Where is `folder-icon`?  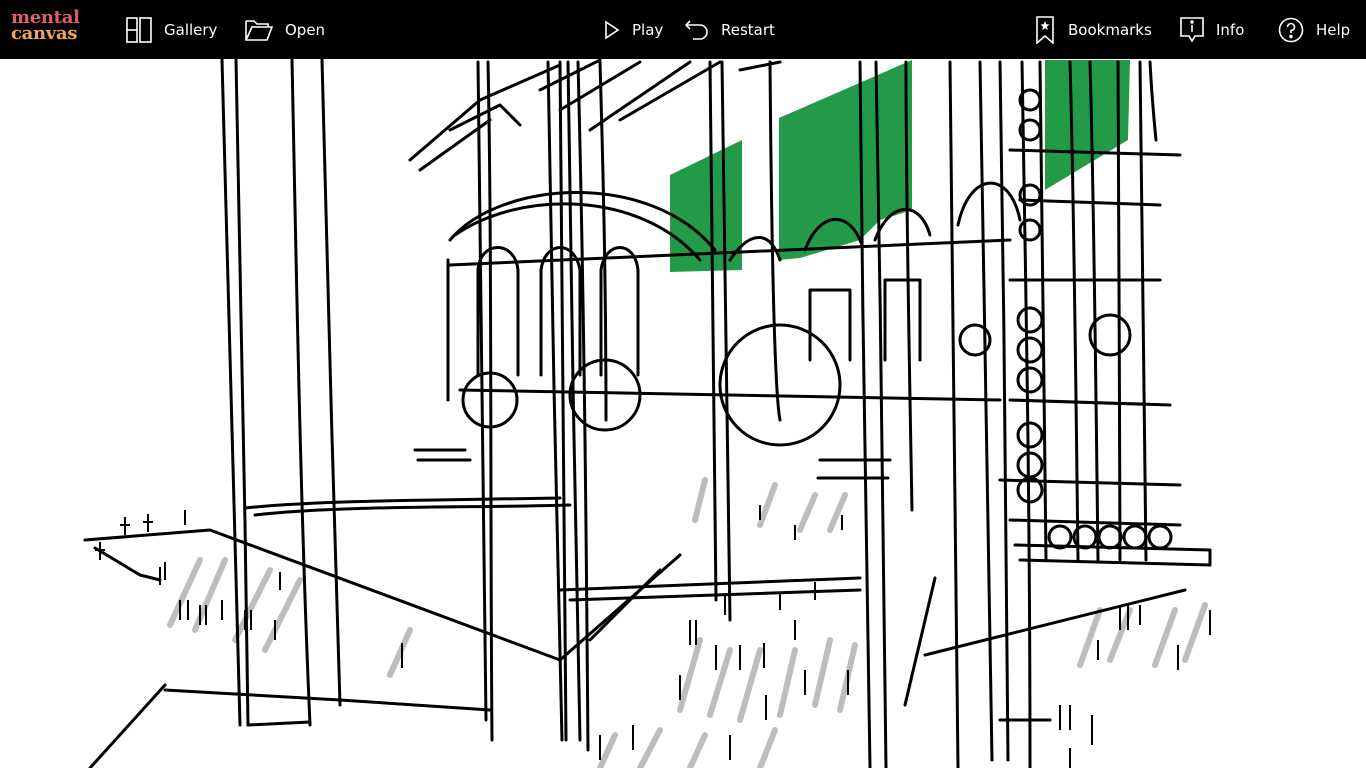 folder-icon is located at coordinates (259, 30).